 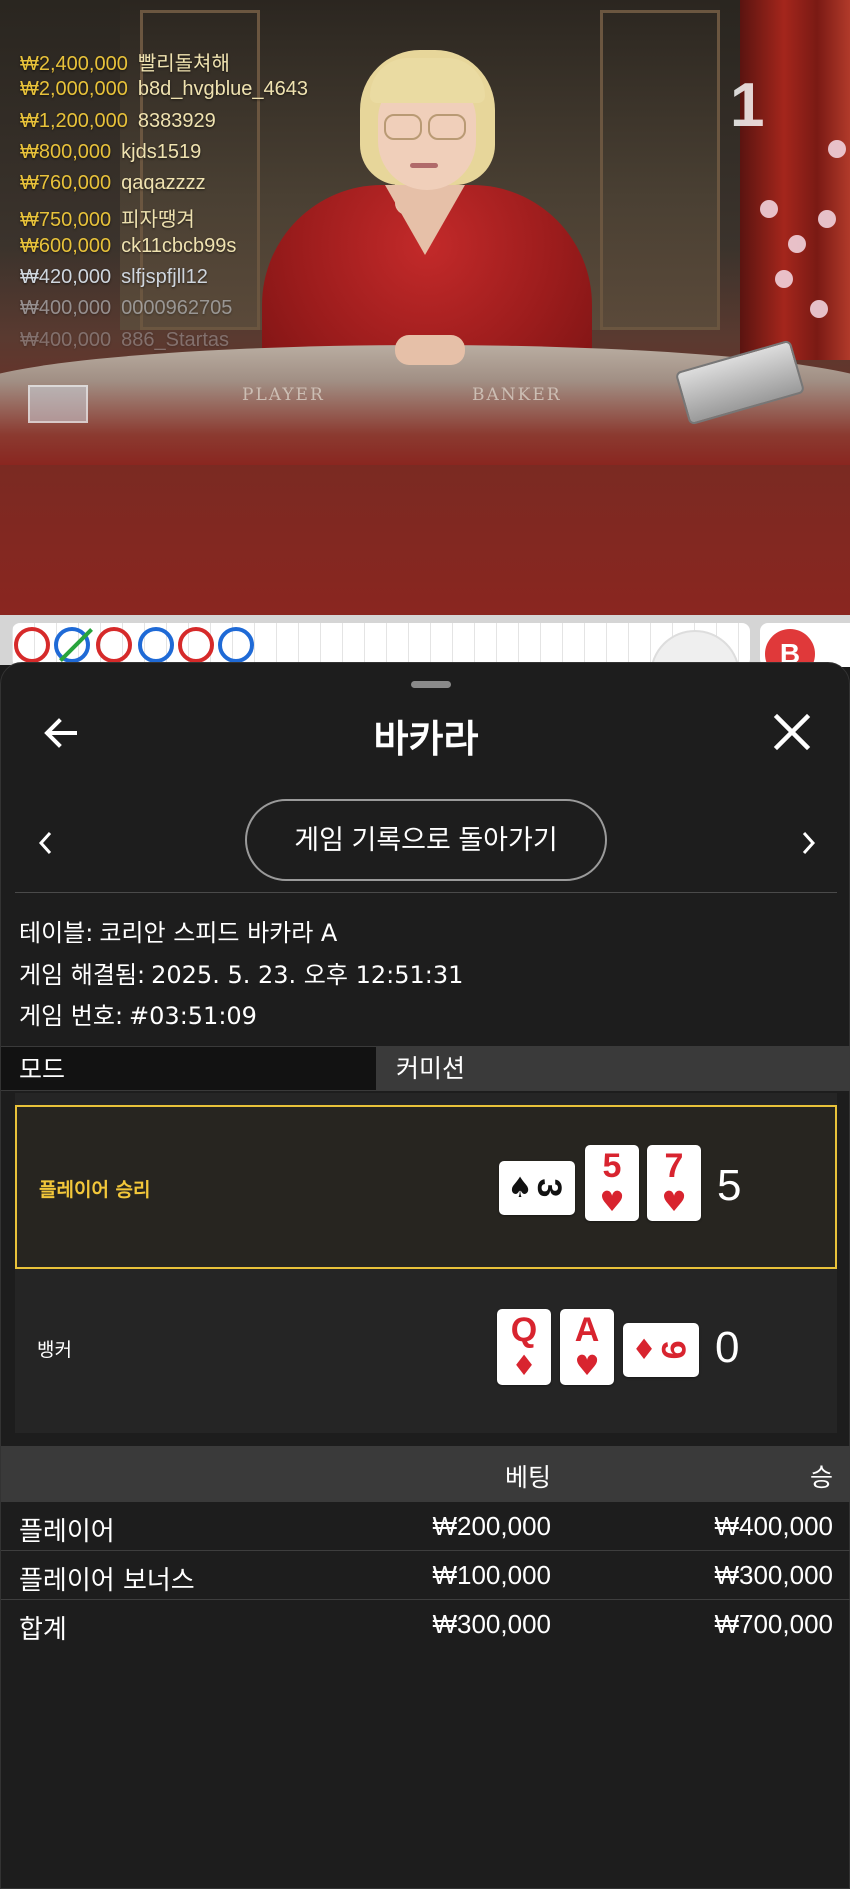 I want to click on playing-card: A ♥, so click(x=587, y=1347).